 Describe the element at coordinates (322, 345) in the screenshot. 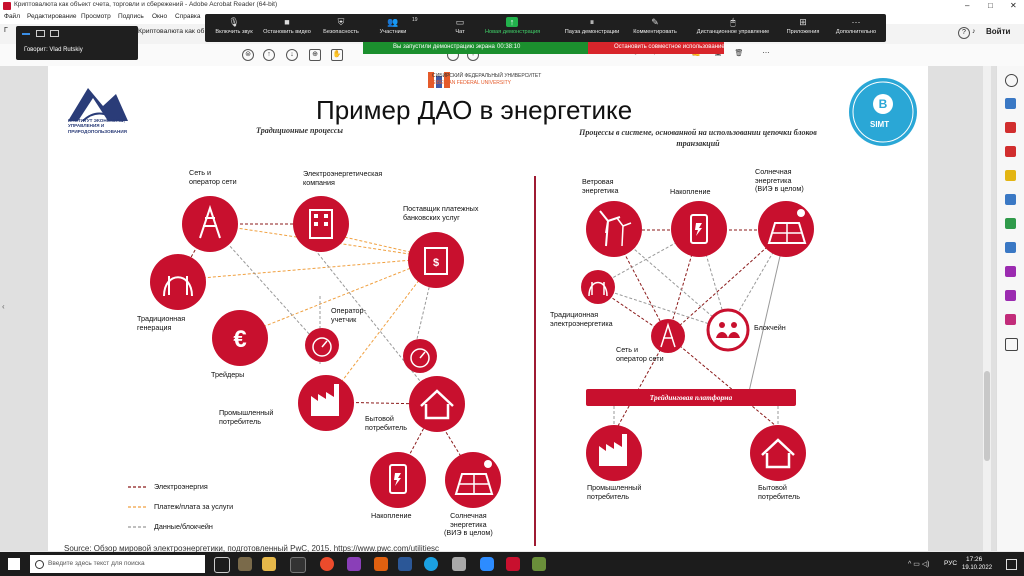

I see `left-node-operator` at that location.